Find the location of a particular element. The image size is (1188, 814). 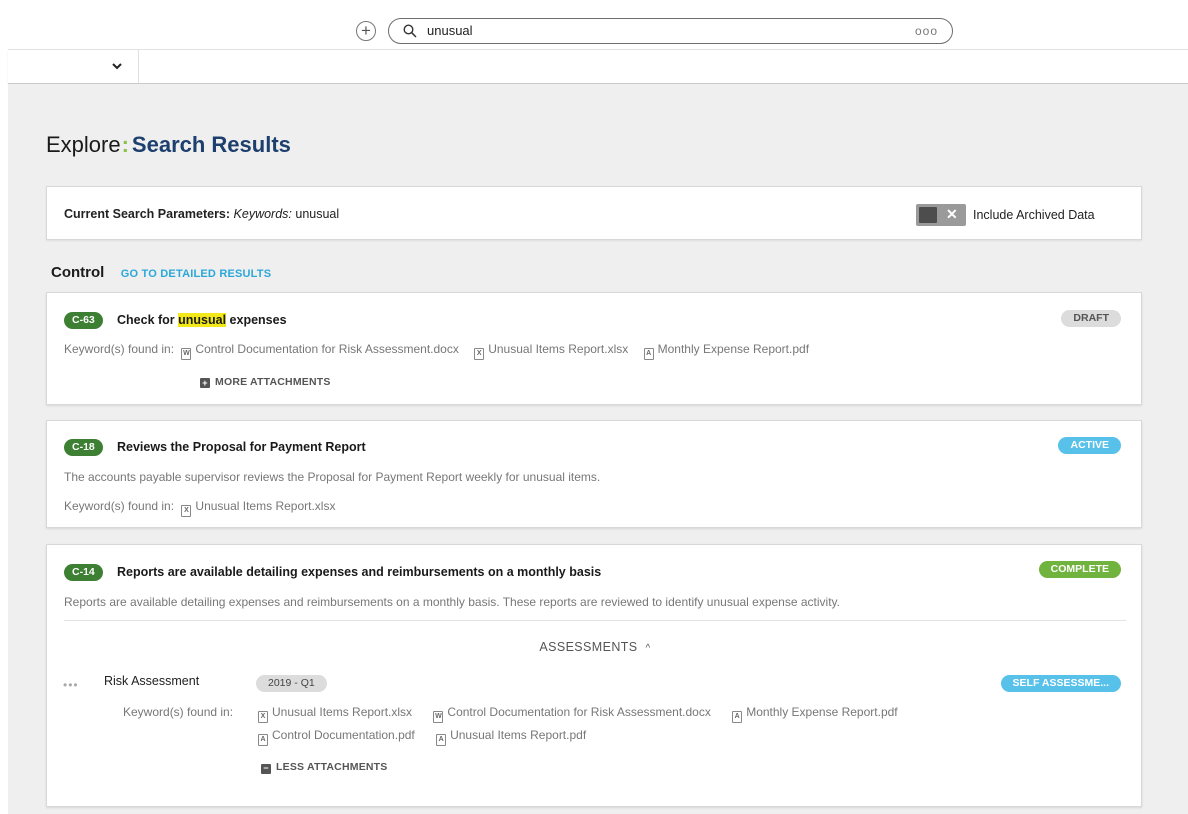

magnifier-icon is located at coordinates (410, 31).